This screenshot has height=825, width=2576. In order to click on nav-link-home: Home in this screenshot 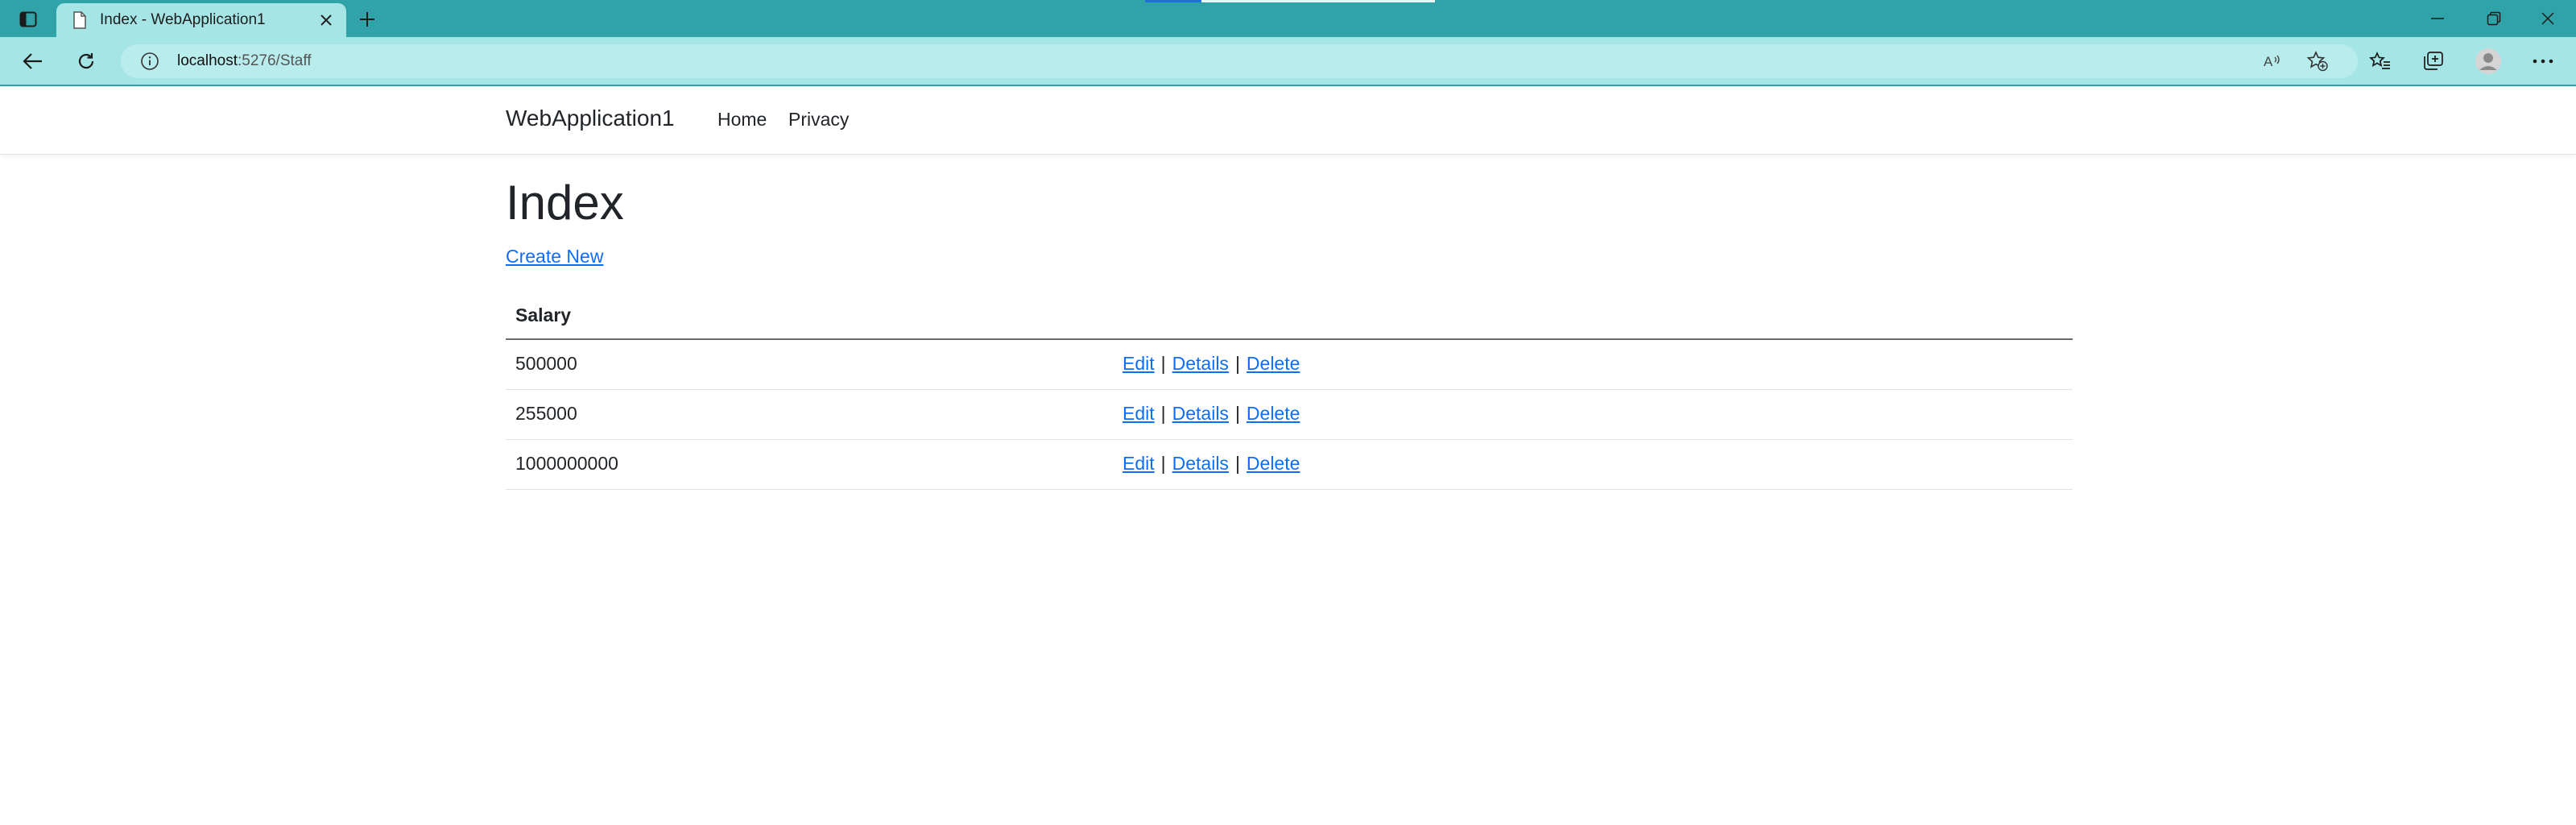, I will do `click(742, 120)`.